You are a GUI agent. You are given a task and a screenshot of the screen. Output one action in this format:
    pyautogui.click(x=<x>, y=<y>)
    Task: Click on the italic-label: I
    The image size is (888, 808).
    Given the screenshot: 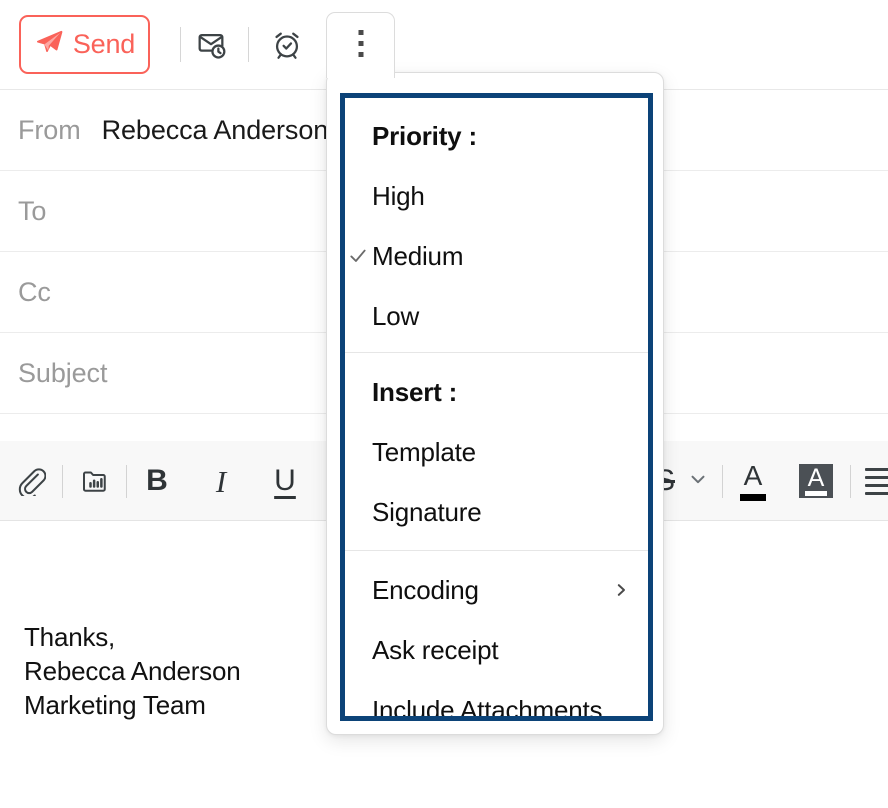 What is the action you would take?
    pyautogui.click(x=221, y=481)
    